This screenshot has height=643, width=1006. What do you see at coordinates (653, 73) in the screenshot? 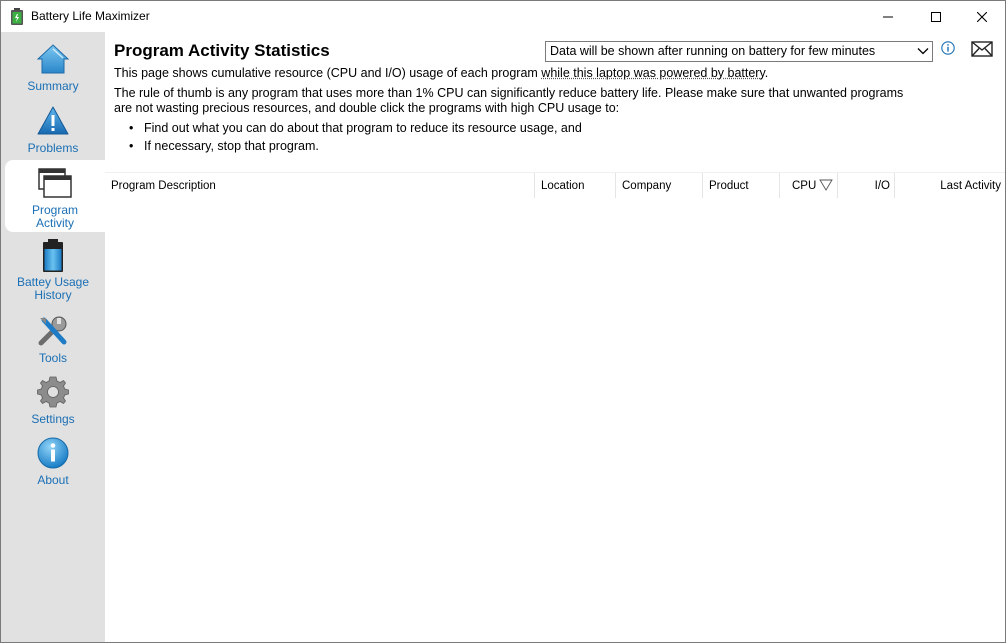
I see `battery-powered-link: while this laptop was powered by battery` at bounding box center [653, 73].